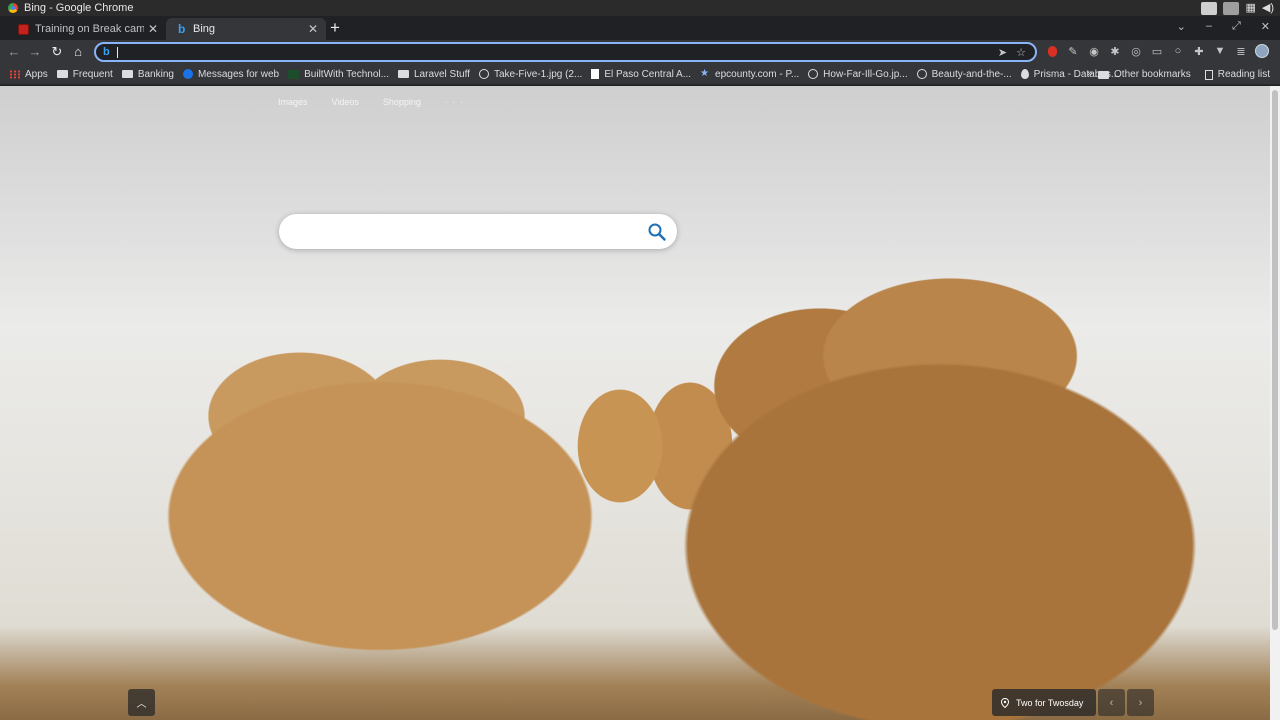 The image size is (1280, 720). I want to click on address-bar: b ➤ ☆, so click(565, 52).